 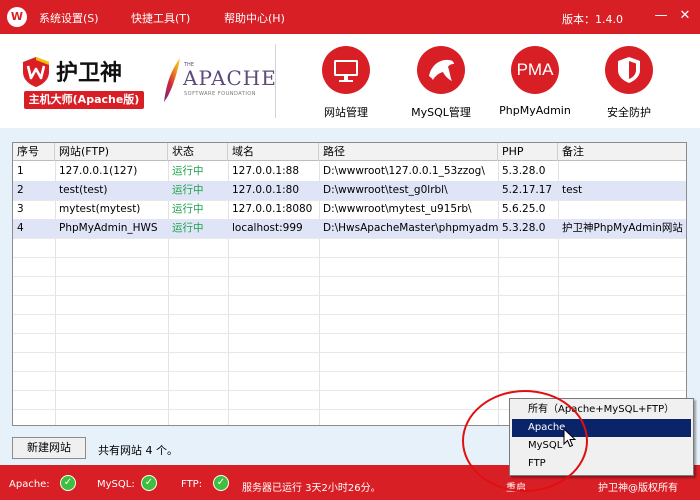 What do you see at coordinates (273, 152) in the screenshot?
I see `column-header-domain: 域名` at bounding box center [273, 152].